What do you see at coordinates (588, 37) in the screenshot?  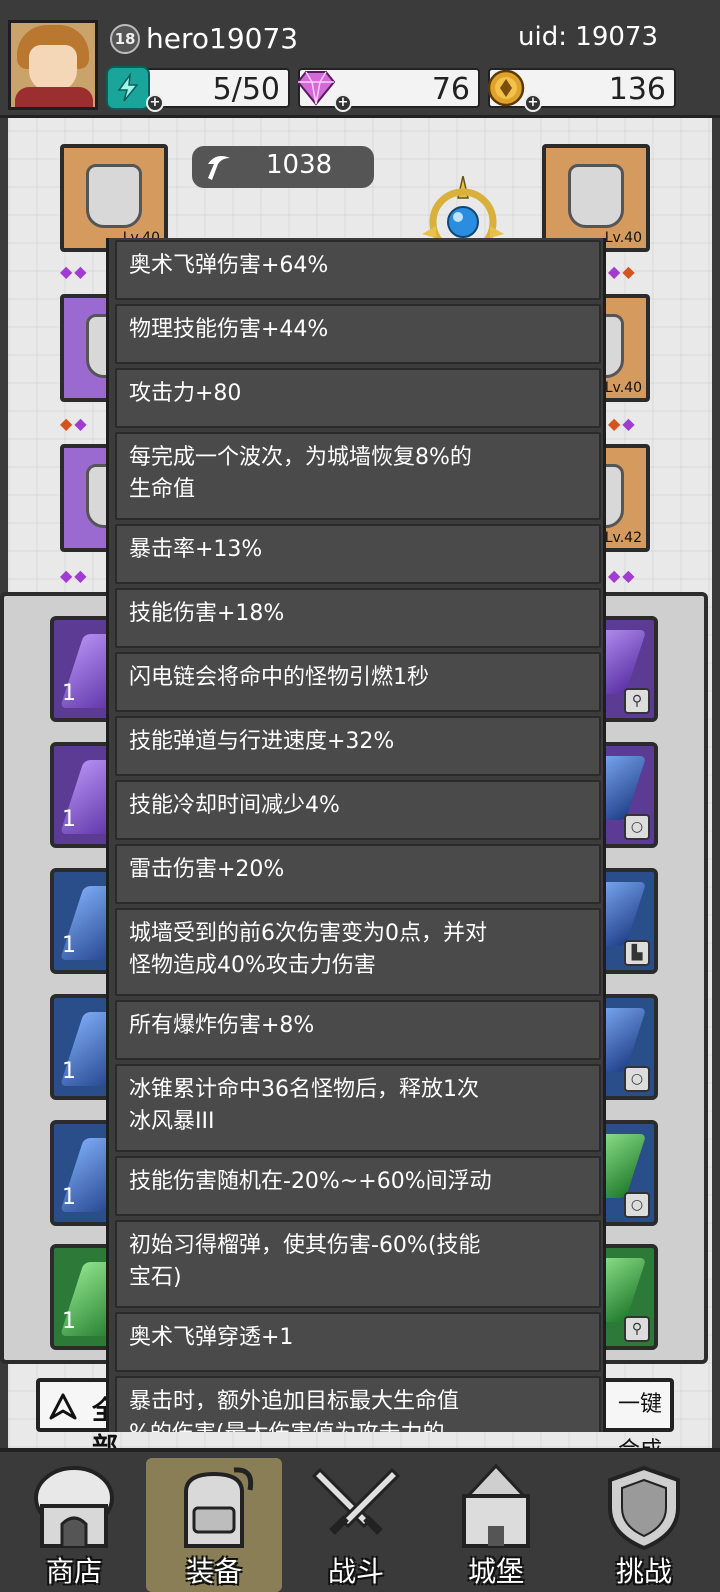 I see `player-uid: uid: 19073` at bounding box center [588, 37].